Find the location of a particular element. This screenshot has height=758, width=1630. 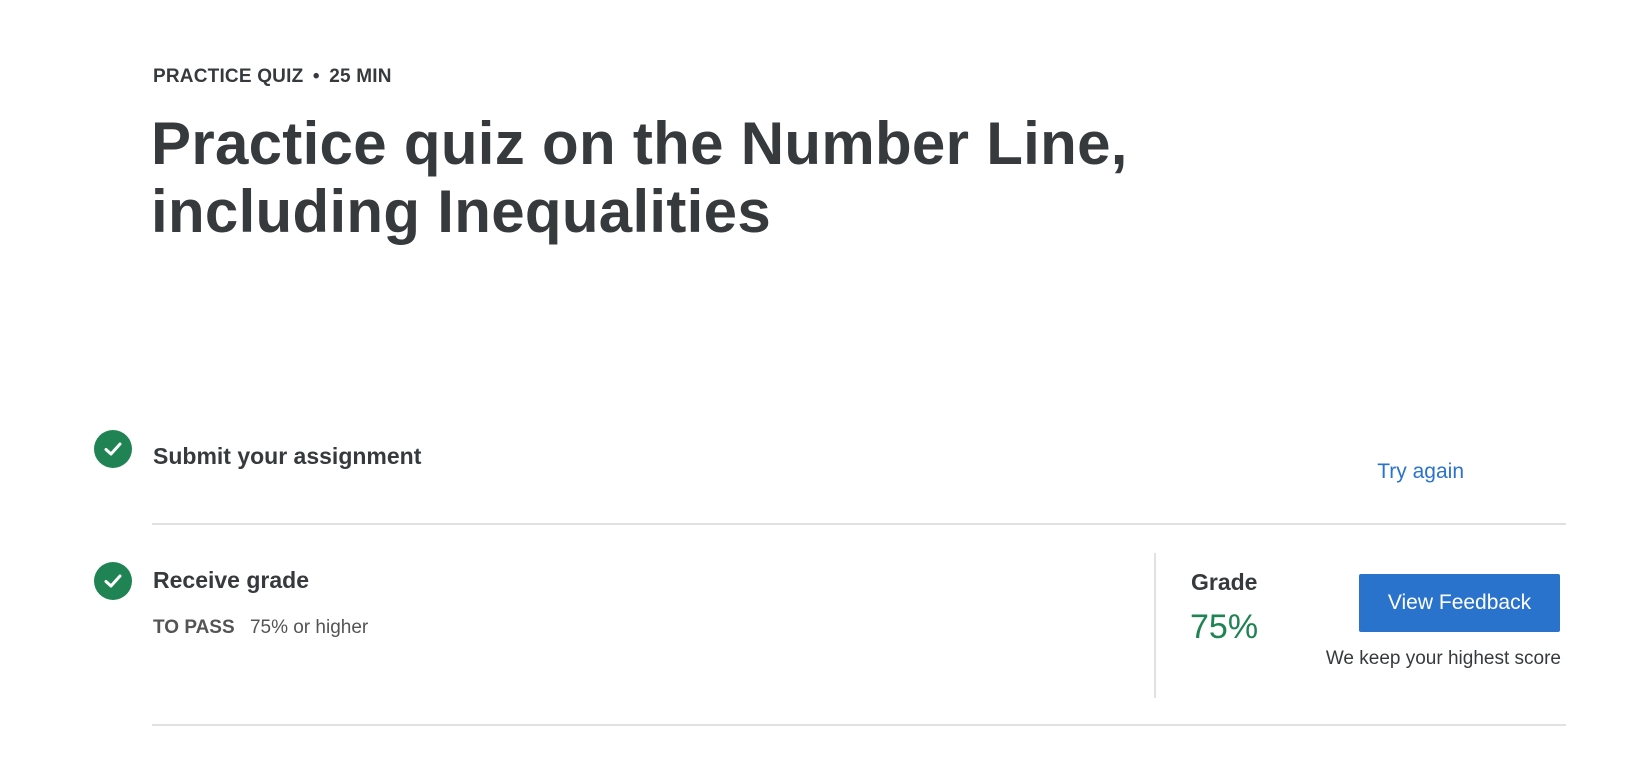

pass-requirement: TO PASS 75% or higher is located at coordinates (260, 628).